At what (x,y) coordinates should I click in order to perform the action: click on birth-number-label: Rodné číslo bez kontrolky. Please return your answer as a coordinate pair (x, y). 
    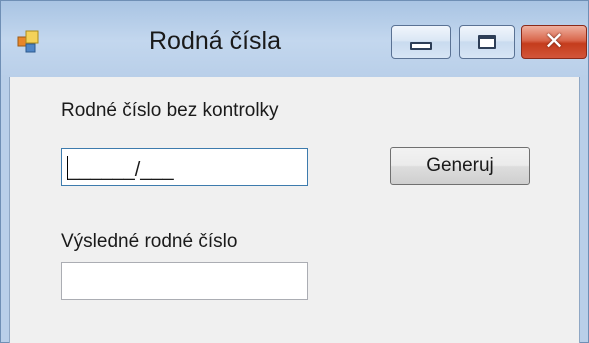
    Looking at the image, I should click on (170, 110).